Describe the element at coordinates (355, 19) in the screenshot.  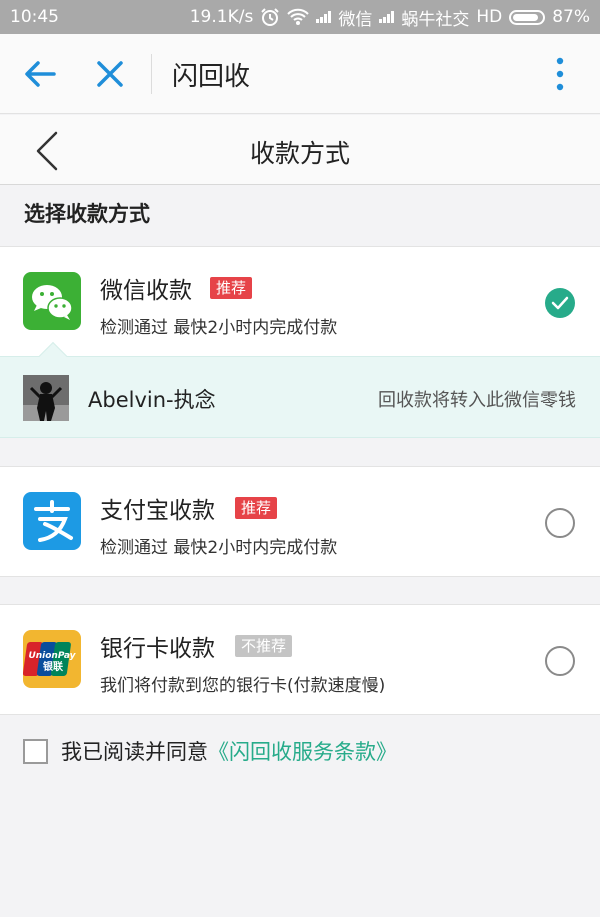
I see `carrier-1: 微信` at that location.